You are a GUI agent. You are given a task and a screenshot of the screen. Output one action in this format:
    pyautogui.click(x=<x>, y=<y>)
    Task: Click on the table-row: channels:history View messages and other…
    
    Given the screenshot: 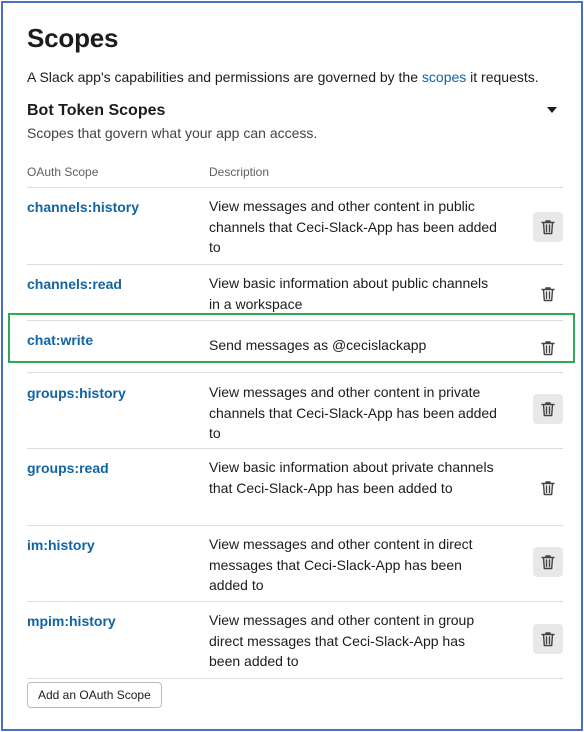 What is the action you would take?
    pyautogui.click(x=295, y=226)
    